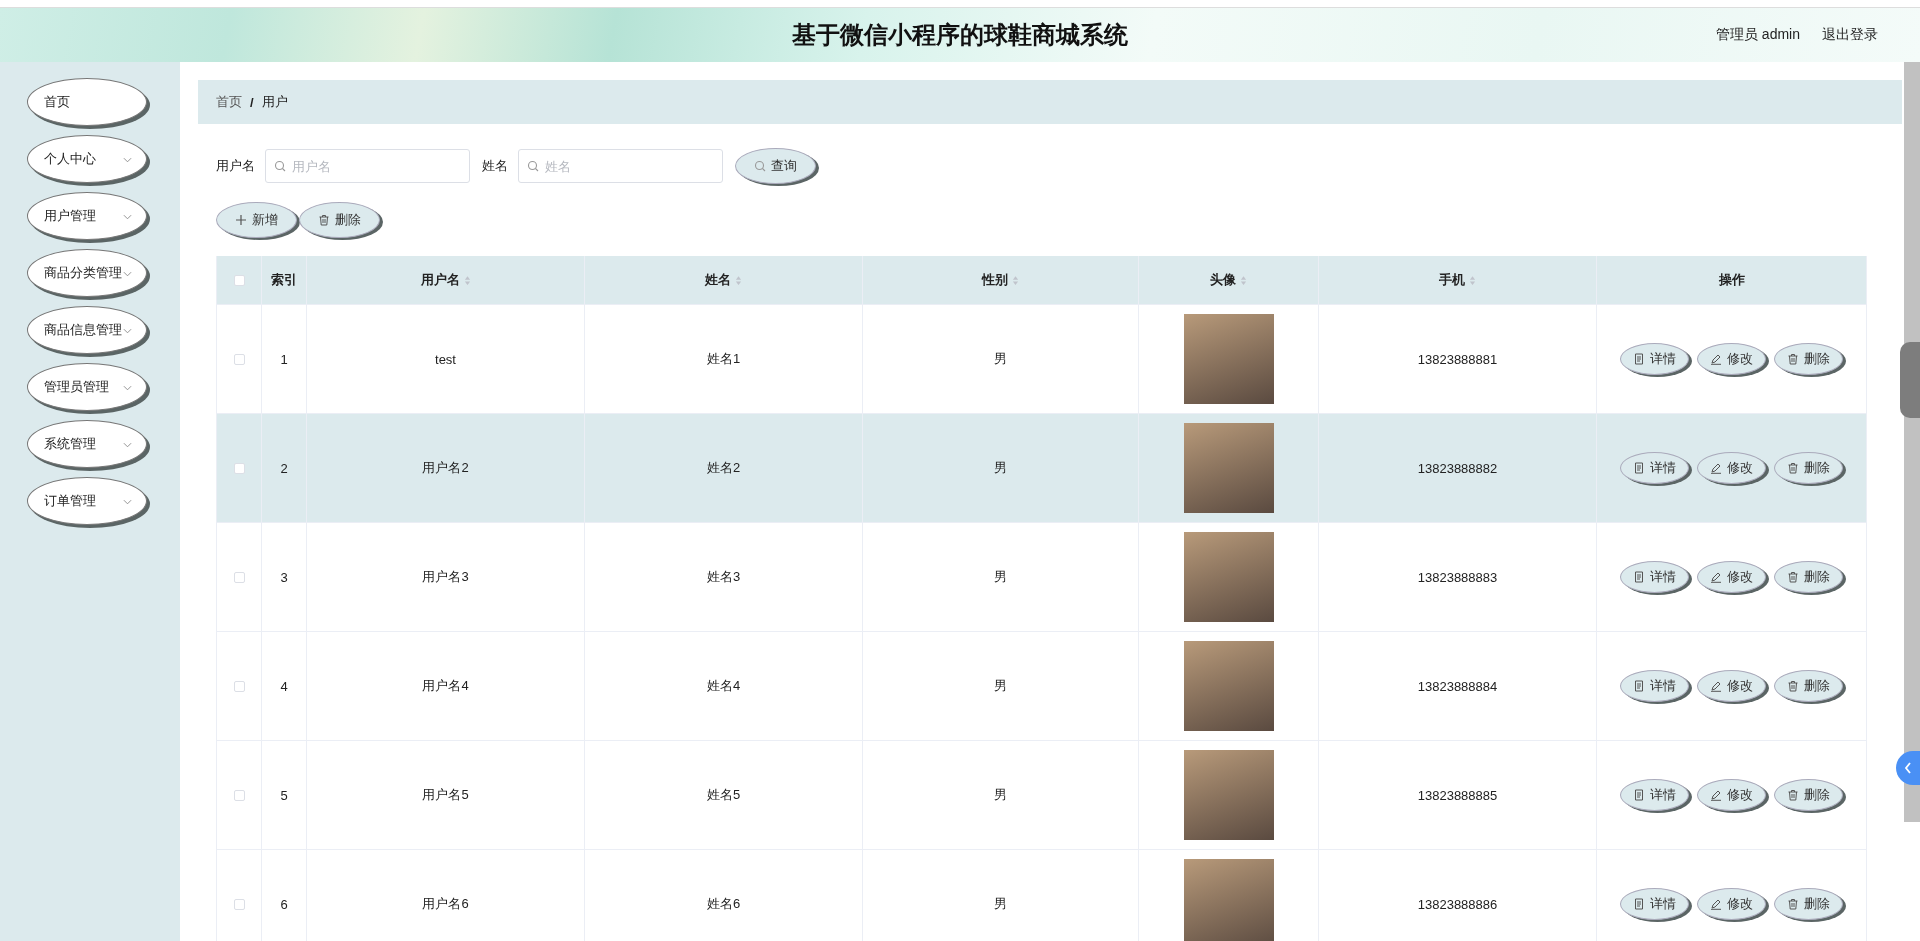 This screenshot has height=941, width=1920. I want to click on logout-link: 退出登录, so click(1850, 35).